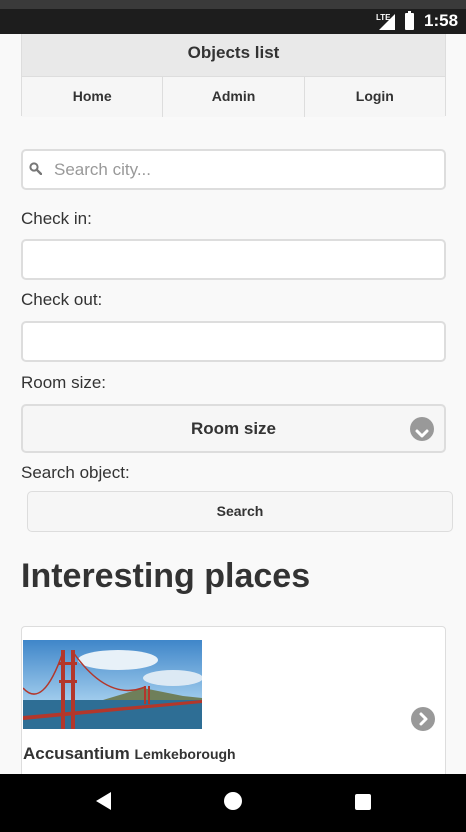 The height and width of the screenshot is (832, 466). Describe the element at coordinates (409, 20) in the screenshot. I see `battery-icon` at that location.